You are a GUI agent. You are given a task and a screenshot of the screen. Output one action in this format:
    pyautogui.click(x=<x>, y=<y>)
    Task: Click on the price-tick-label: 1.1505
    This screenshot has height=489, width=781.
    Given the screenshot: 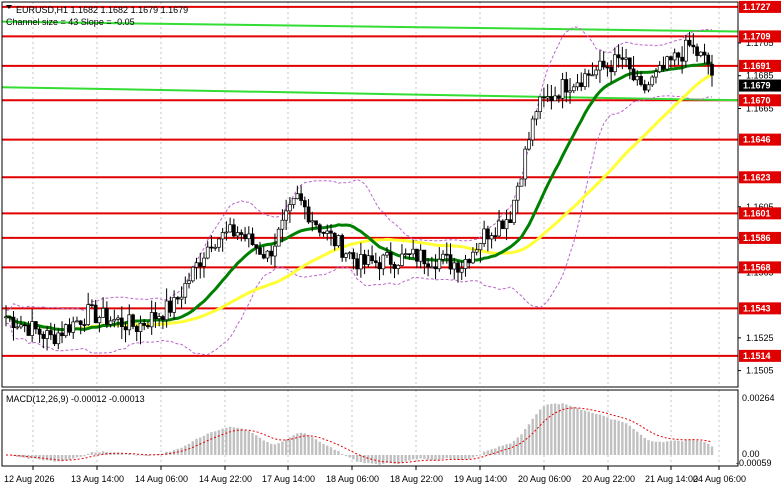 What is the action you would take?
    pyautogui.click(x=760, y=371)
    